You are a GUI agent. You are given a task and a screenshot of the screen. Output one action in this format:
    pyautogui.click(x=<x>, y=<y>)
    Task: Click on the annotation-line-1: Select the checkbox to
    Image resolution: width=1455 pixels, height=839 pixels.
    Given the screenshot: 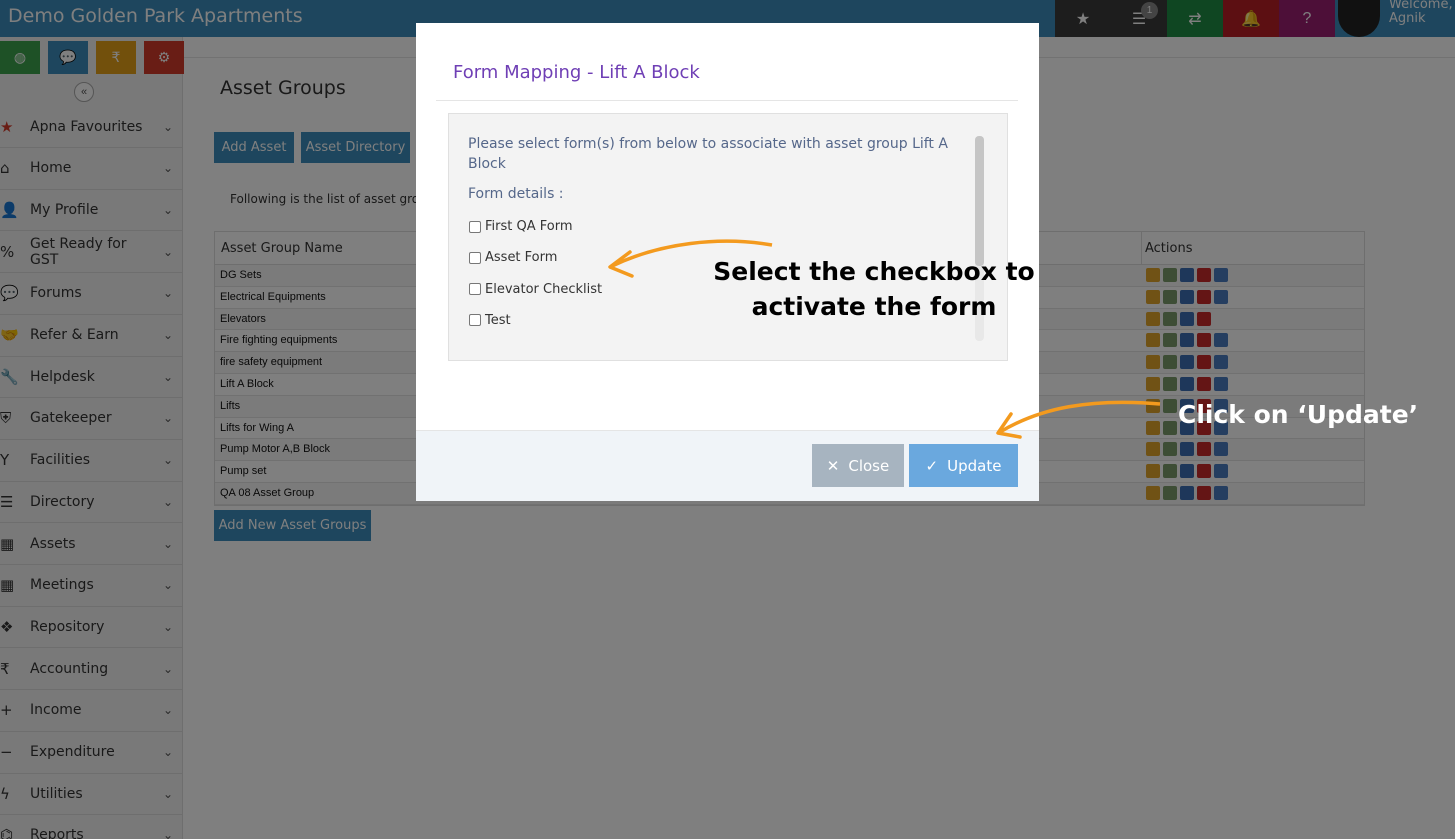 What is the action you would take?
    pyautogui.click(x=874, y=271)
    